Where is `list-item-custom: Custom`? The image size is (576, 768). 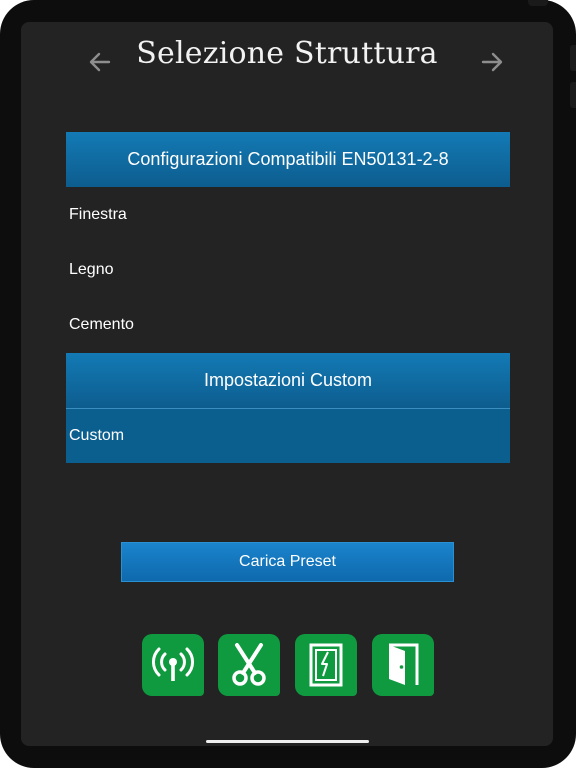 list-item-custom: Custom is located at coordinates (288, 435).